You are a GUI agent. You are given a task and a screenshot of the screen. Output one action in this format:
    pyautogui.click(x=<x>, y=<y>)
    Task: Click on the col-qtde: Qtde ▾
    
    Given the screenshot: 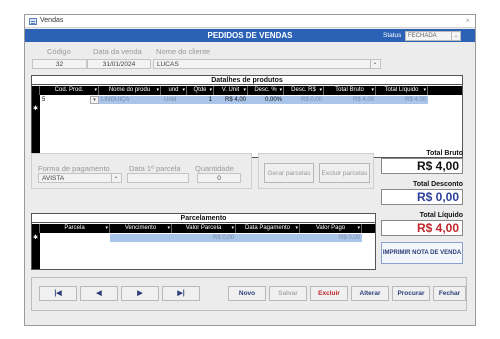 What is the action you would take?
    pyautogui.click(x=200, y=90)
    